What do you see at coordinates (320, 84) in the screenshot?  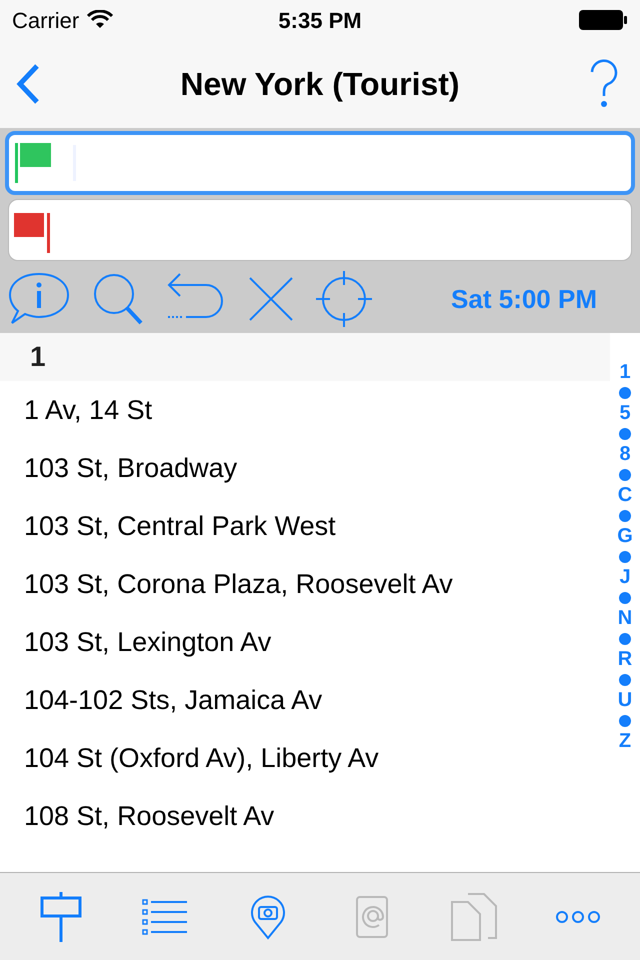 I see `nav-title: New York (Tourist)` at bounding box center [320, 84].